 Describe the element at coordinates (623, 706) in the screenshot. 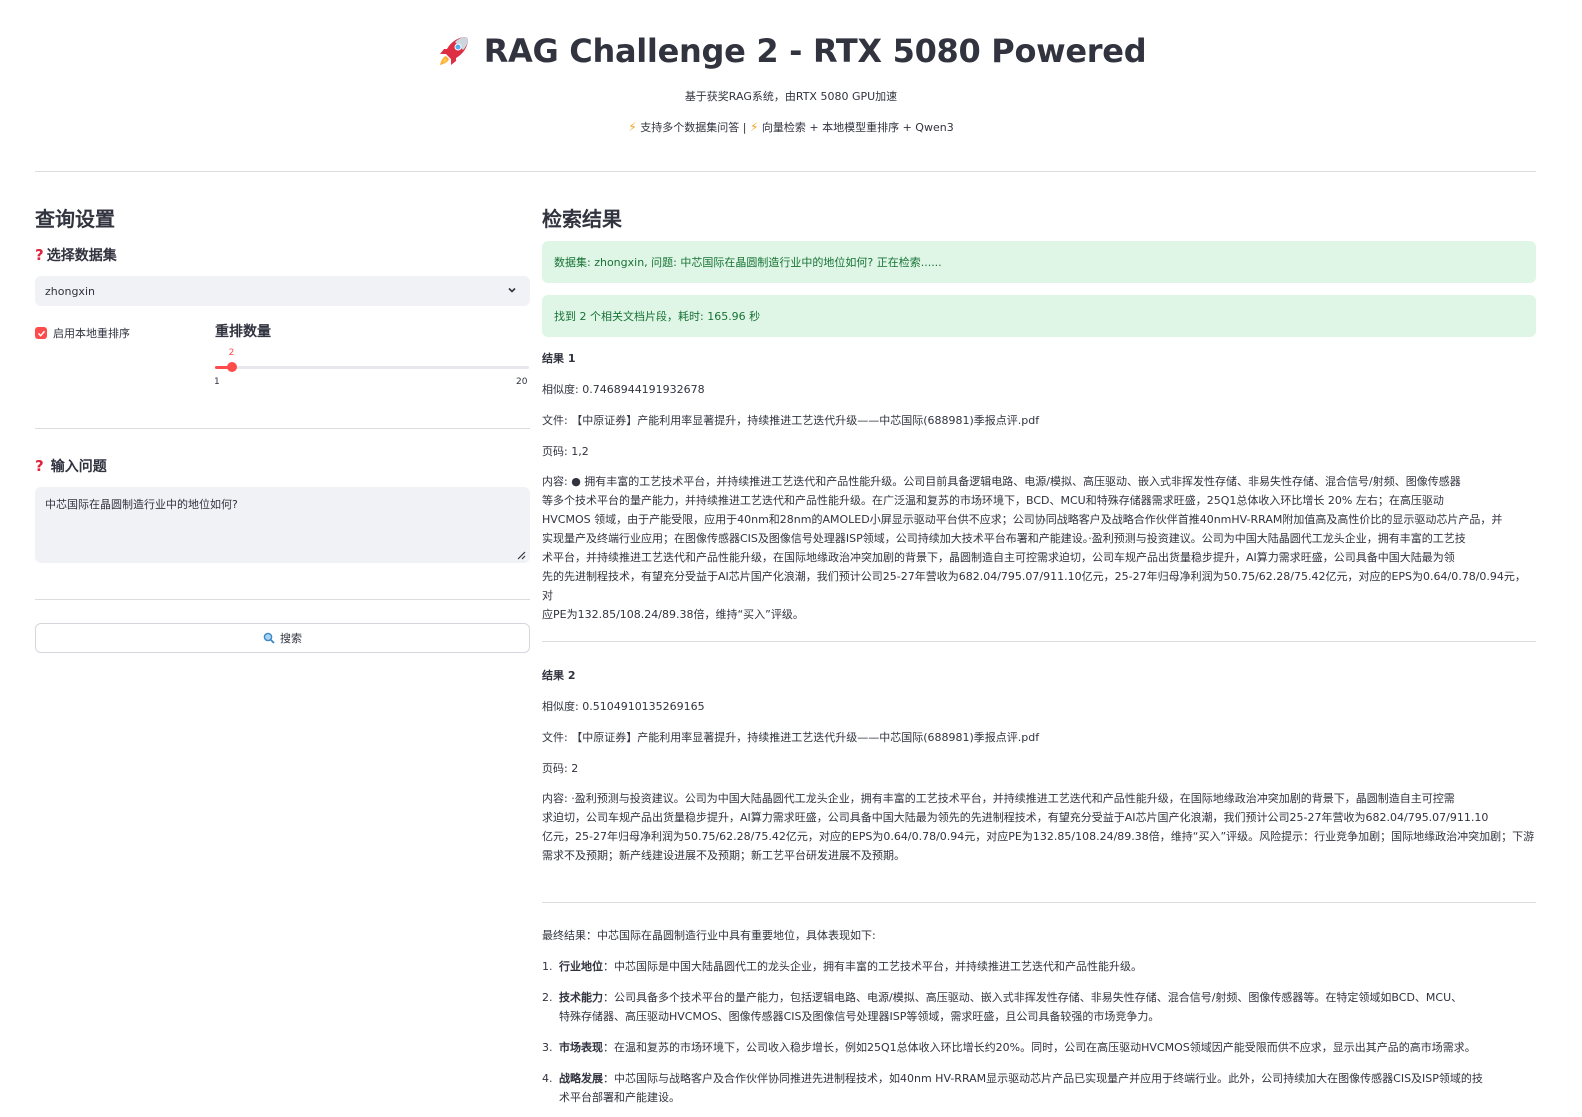

I see `result-2-similarity: 相似度: 0.5104910135269165` at that location.